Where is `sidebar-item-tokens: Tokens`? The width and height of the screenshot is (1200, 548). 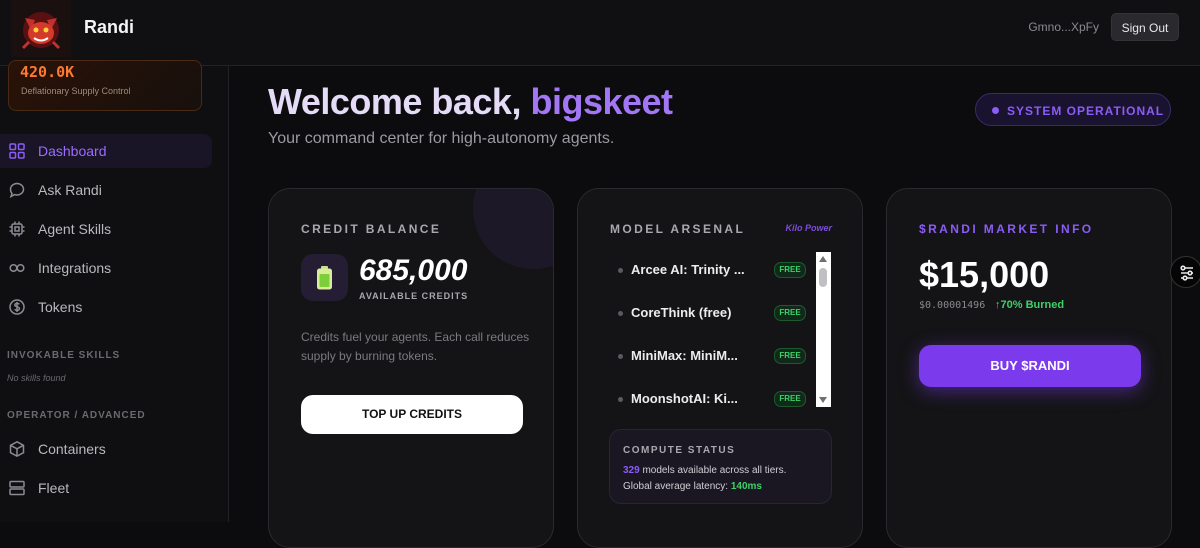
sidebar-item-tokens: Tokens is located at coordinates (106, 307).